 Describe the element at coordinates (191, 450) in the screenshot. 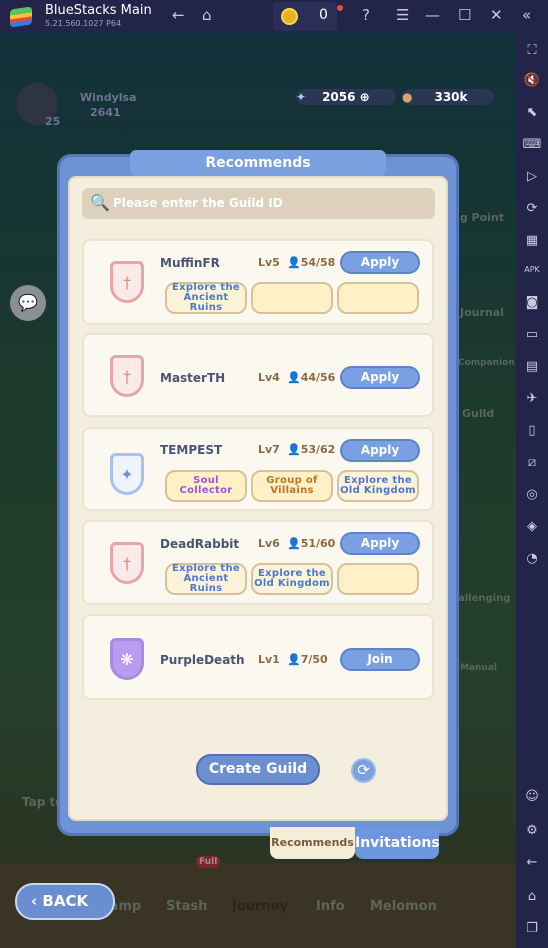

I see `guild-name: TEMPEST` at that location.